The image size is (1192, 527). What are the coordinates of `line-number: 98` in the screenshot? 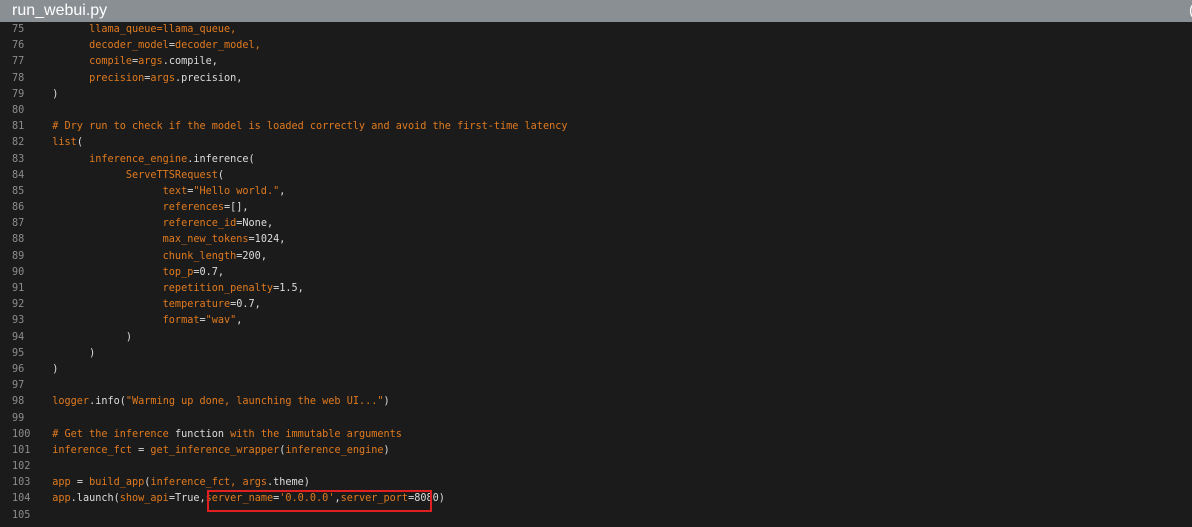 It's located at (18, 402).